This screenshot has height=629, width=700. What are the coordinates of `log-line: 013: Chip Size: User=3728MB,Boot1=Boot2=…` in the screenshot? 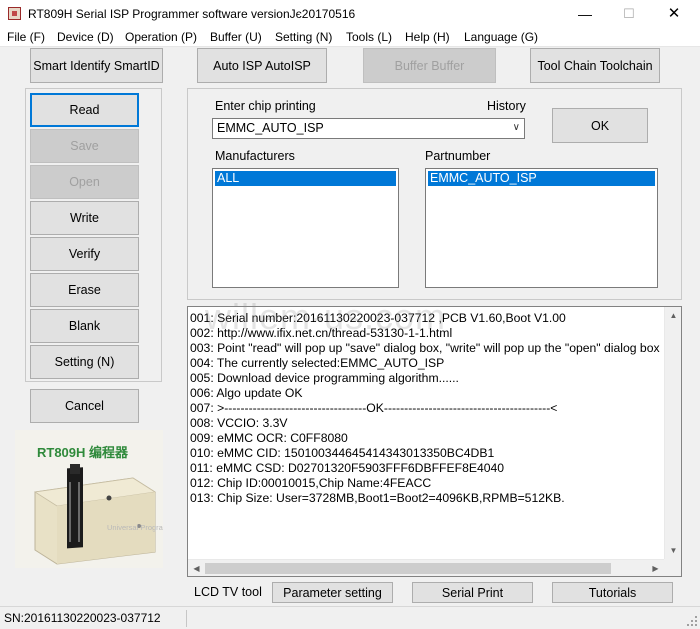 It's located at (377, 498).